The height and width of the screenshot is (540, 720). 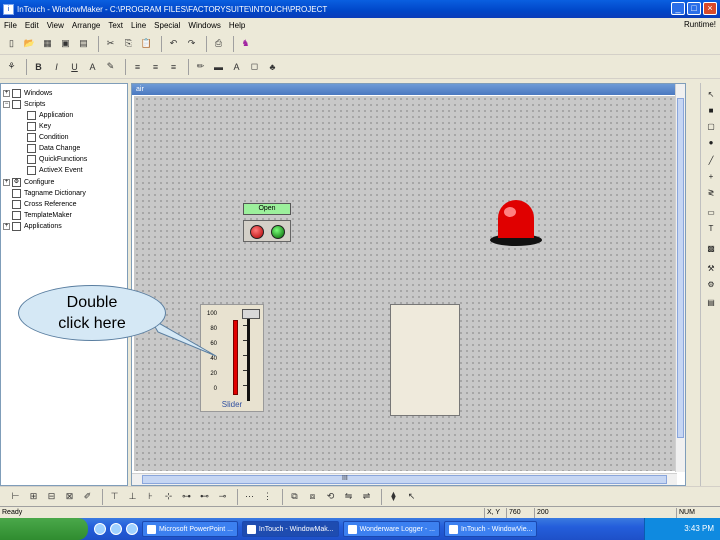 I want to click on align-right-icon: ≡, so click(x=173, y=66).